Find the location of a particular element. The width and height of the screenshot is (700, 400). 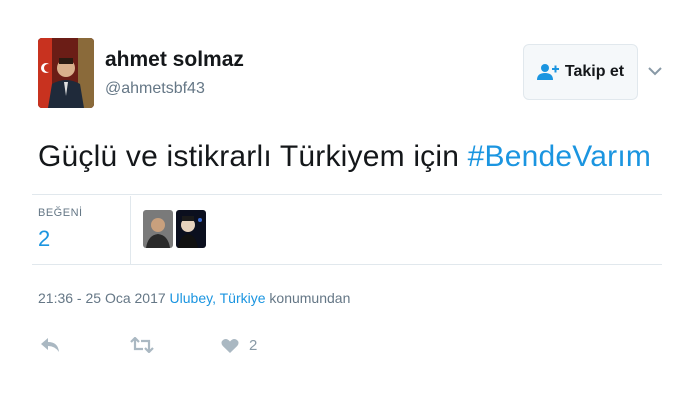

reply-icon is located at coordinates (50, 345).